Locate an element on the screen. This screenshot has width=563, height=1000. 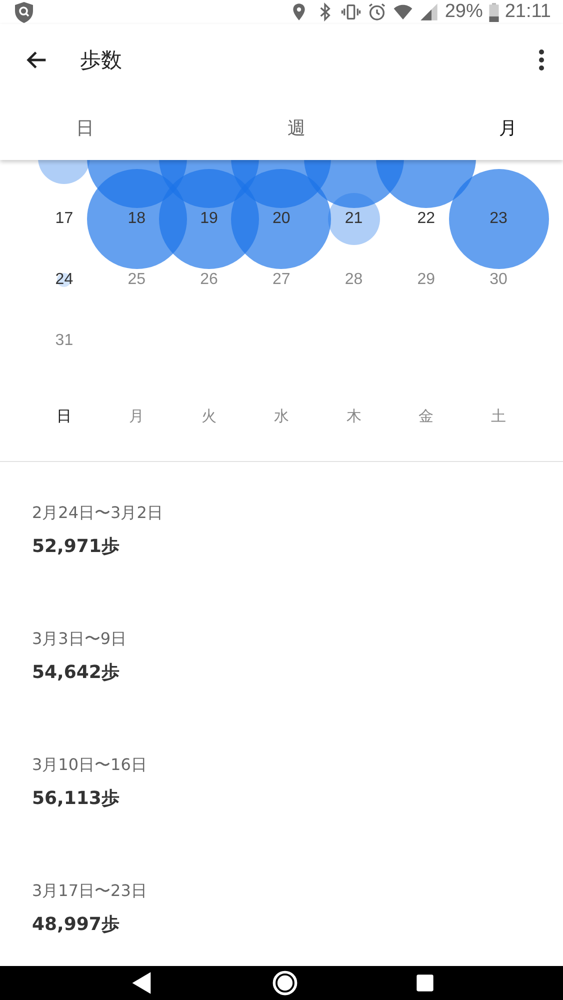
calendar-day: 30 is located at coordinates (499, 279).